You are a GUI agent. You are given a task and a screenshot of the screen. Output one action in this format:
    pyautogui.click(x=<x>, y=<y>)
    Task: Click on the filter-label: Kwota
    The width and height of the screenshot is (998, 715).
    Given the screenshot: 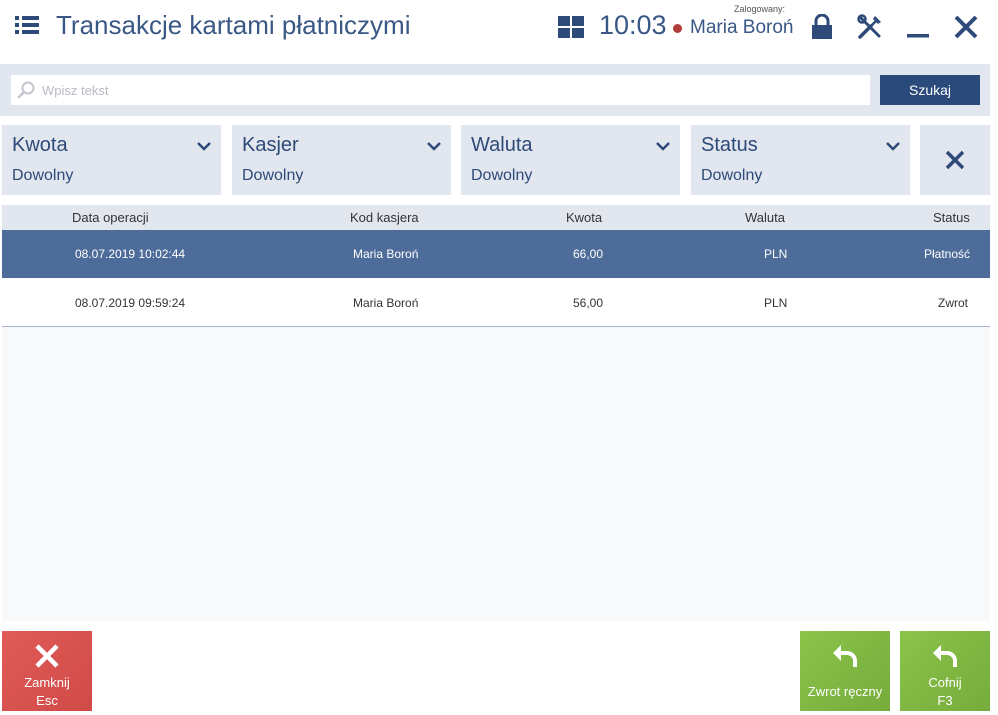 What is the action you would take?
    pyautogui.click(x=40, y=145)
    